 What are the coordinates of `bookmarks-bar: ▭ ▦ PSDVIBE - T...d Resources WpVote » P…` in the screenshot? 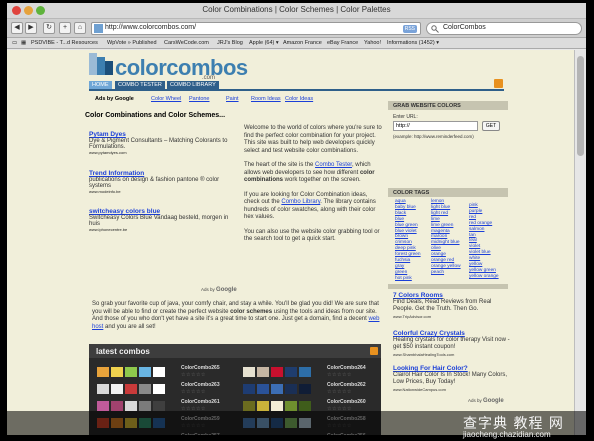 It's located at (296, 43).